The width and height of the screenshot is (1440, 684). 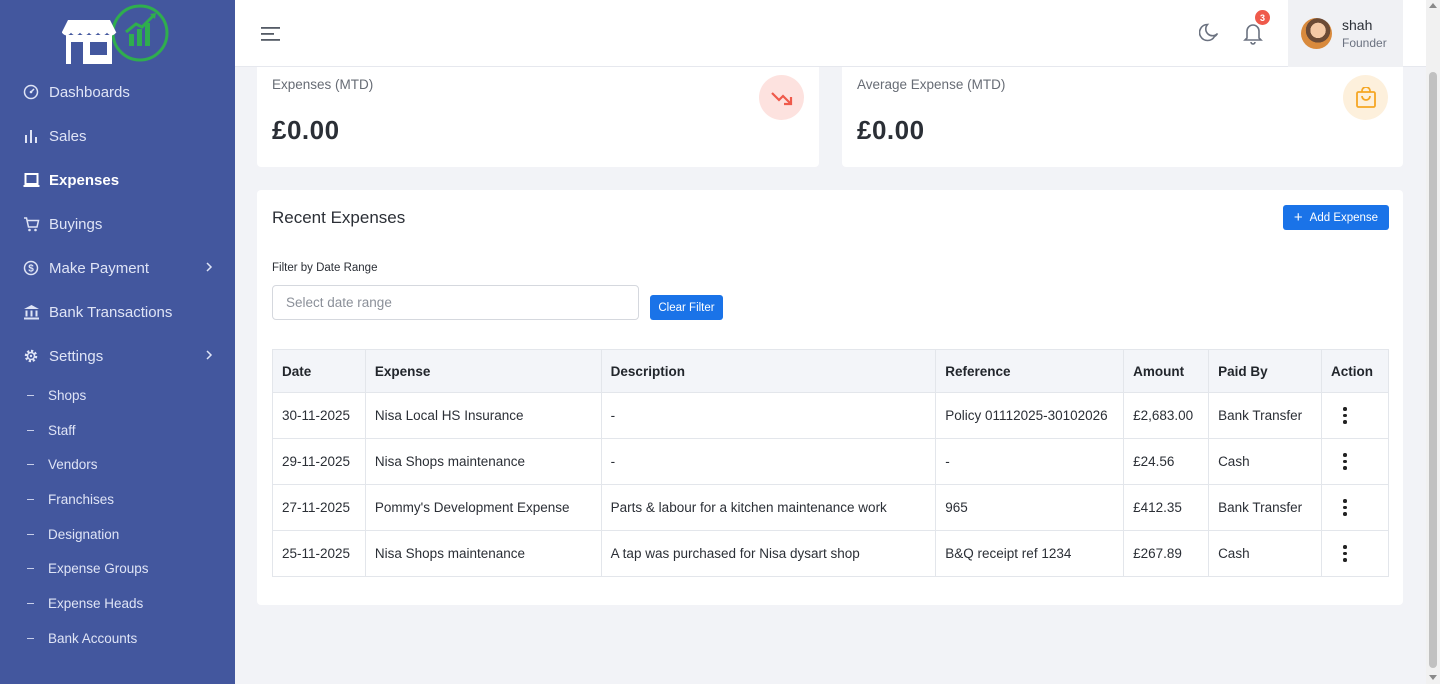 I want to click on bank-icon, so click(x=31, y=312).